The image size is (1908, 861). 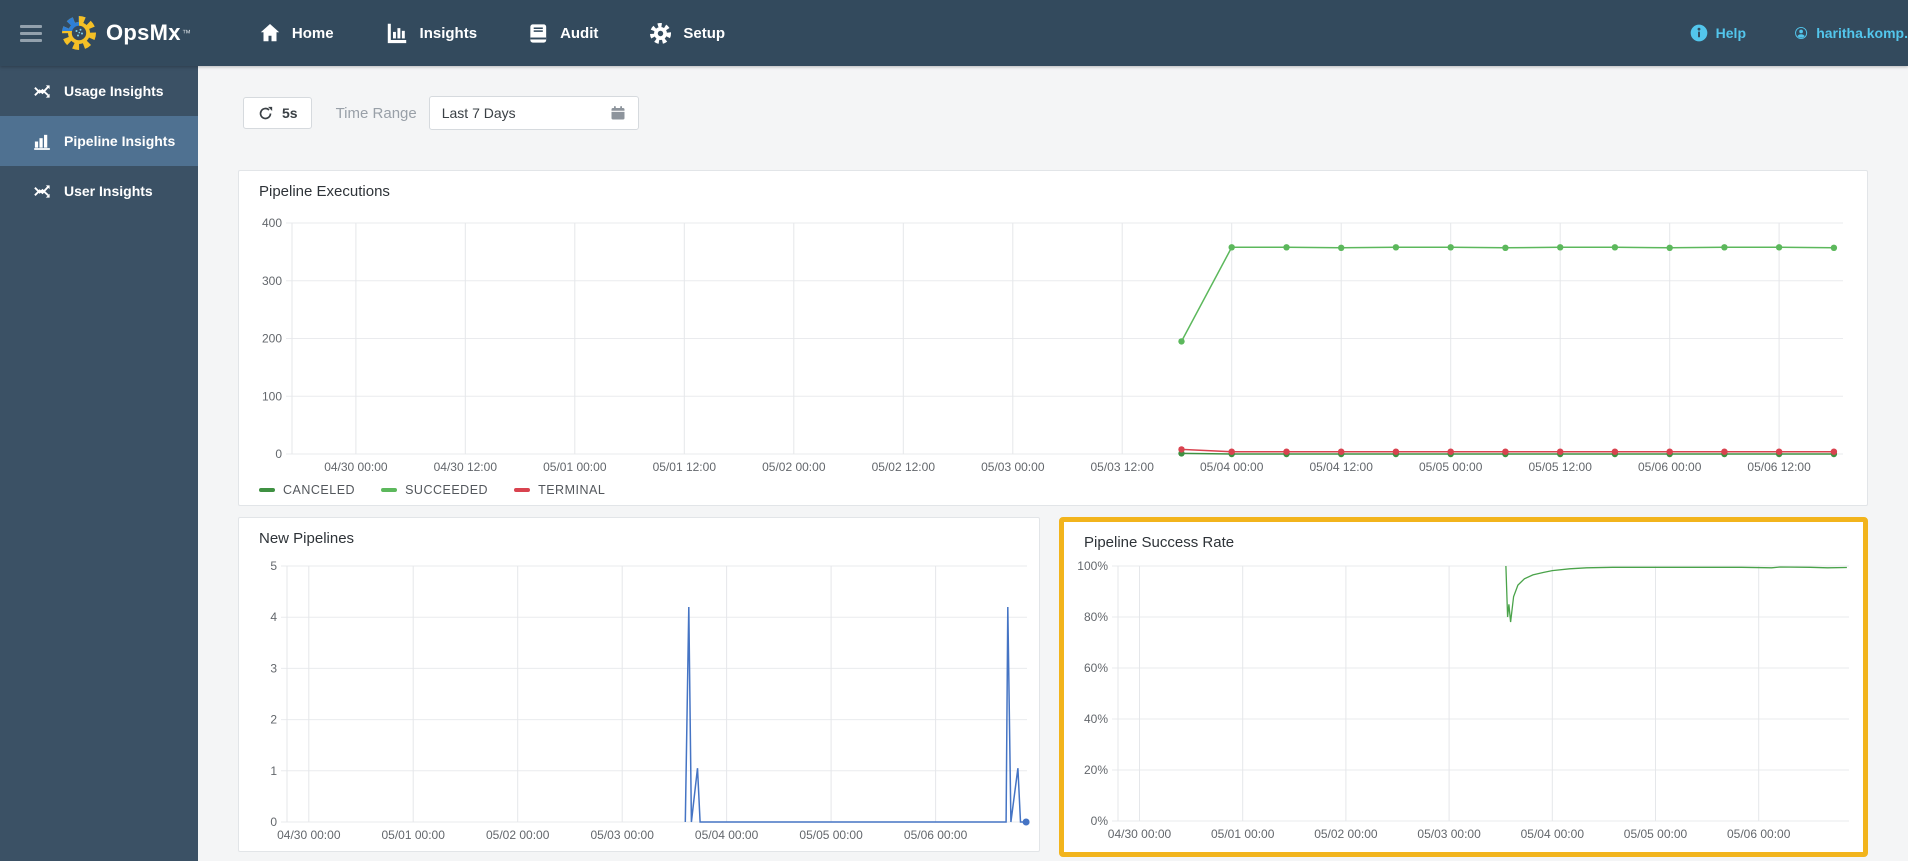 What do you see at coordinates (1862, 33) in the screenshot?
I see `username-label: haritha.komp.` at bounding box center [1862, 33].